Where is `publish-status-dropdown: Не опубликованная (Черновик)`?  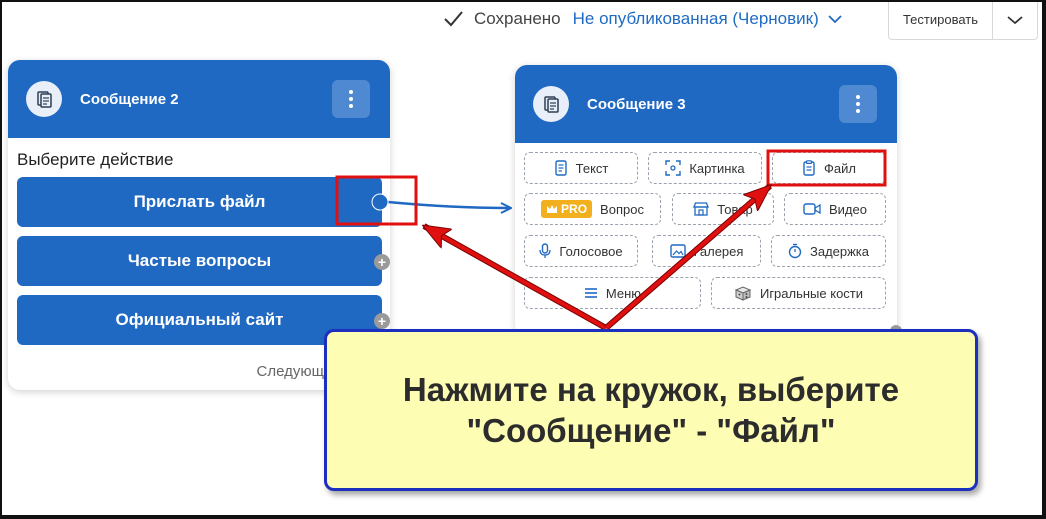
publish-status-dropdown: Не опубликованная (Черновик) is located at coordinates (708, 19).